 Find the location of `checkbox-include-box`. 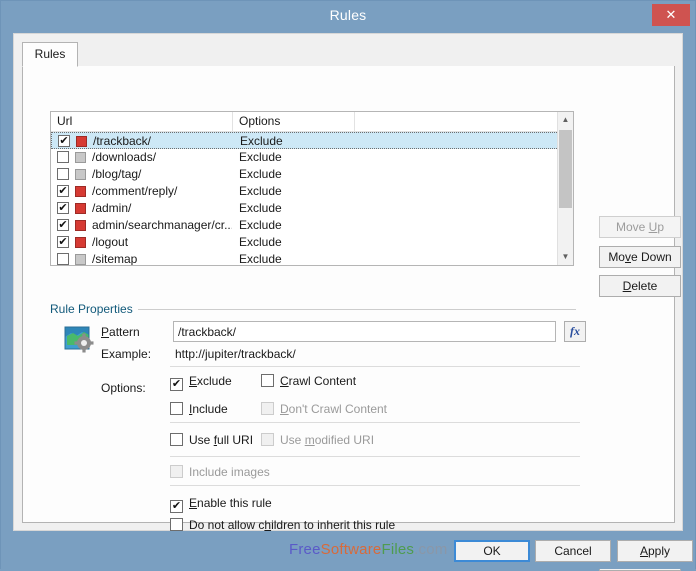

checkbox-include-box is located at coordinates (176, 408).